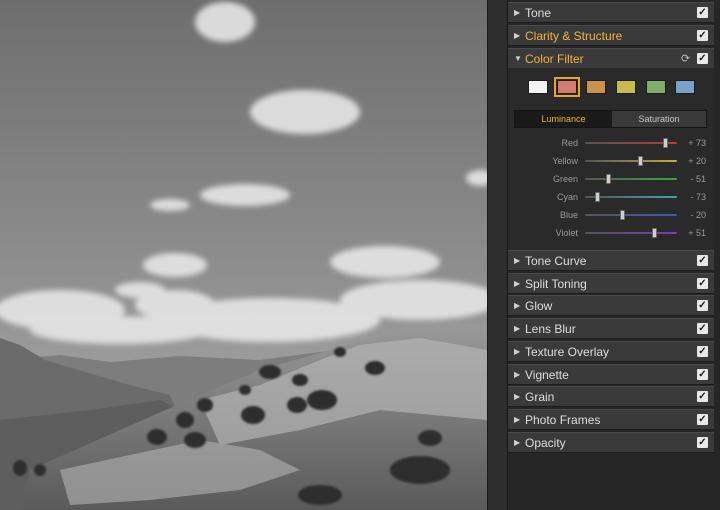 This screenshot has height=510, width=720. Describe the element at coordinates (665, 143) in the screenshot. I see `slider-thumb-red` at that location.